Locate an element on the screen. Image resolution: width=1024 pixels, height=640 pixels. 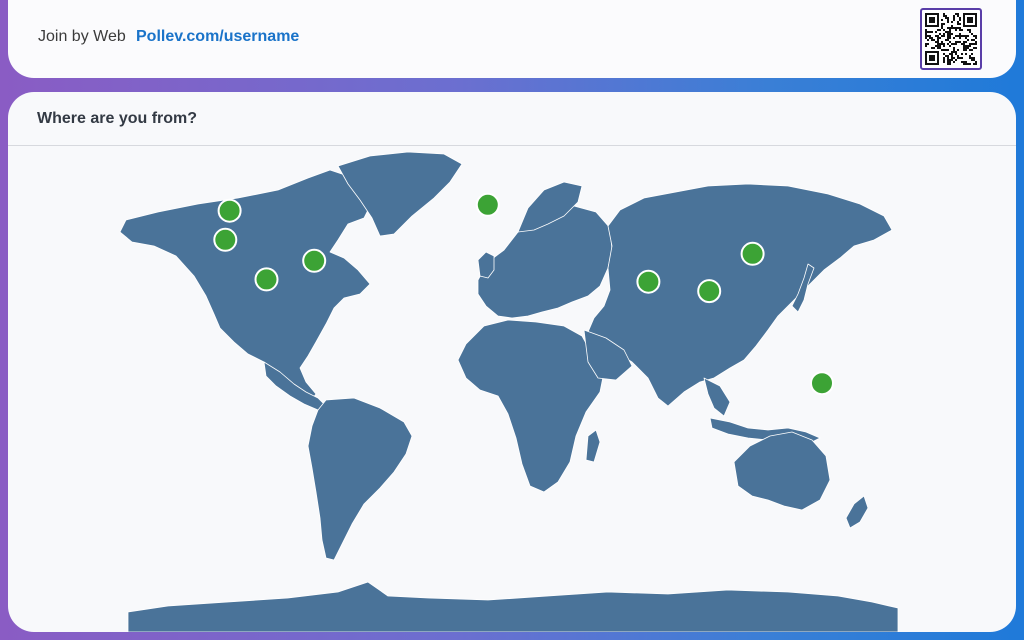
join-header: Join by Web Pollev.com/username is located at coordinates (512, 39).